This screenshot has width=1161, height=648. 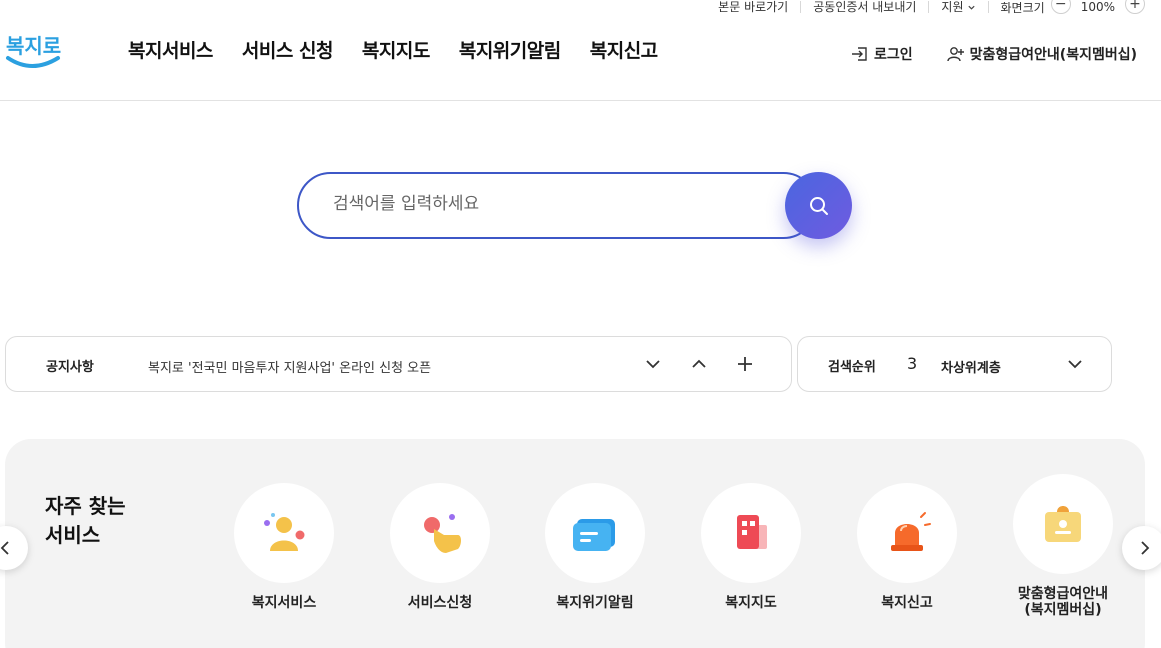 I want to click on rank-expand-button, so click(x=1075, y=364).